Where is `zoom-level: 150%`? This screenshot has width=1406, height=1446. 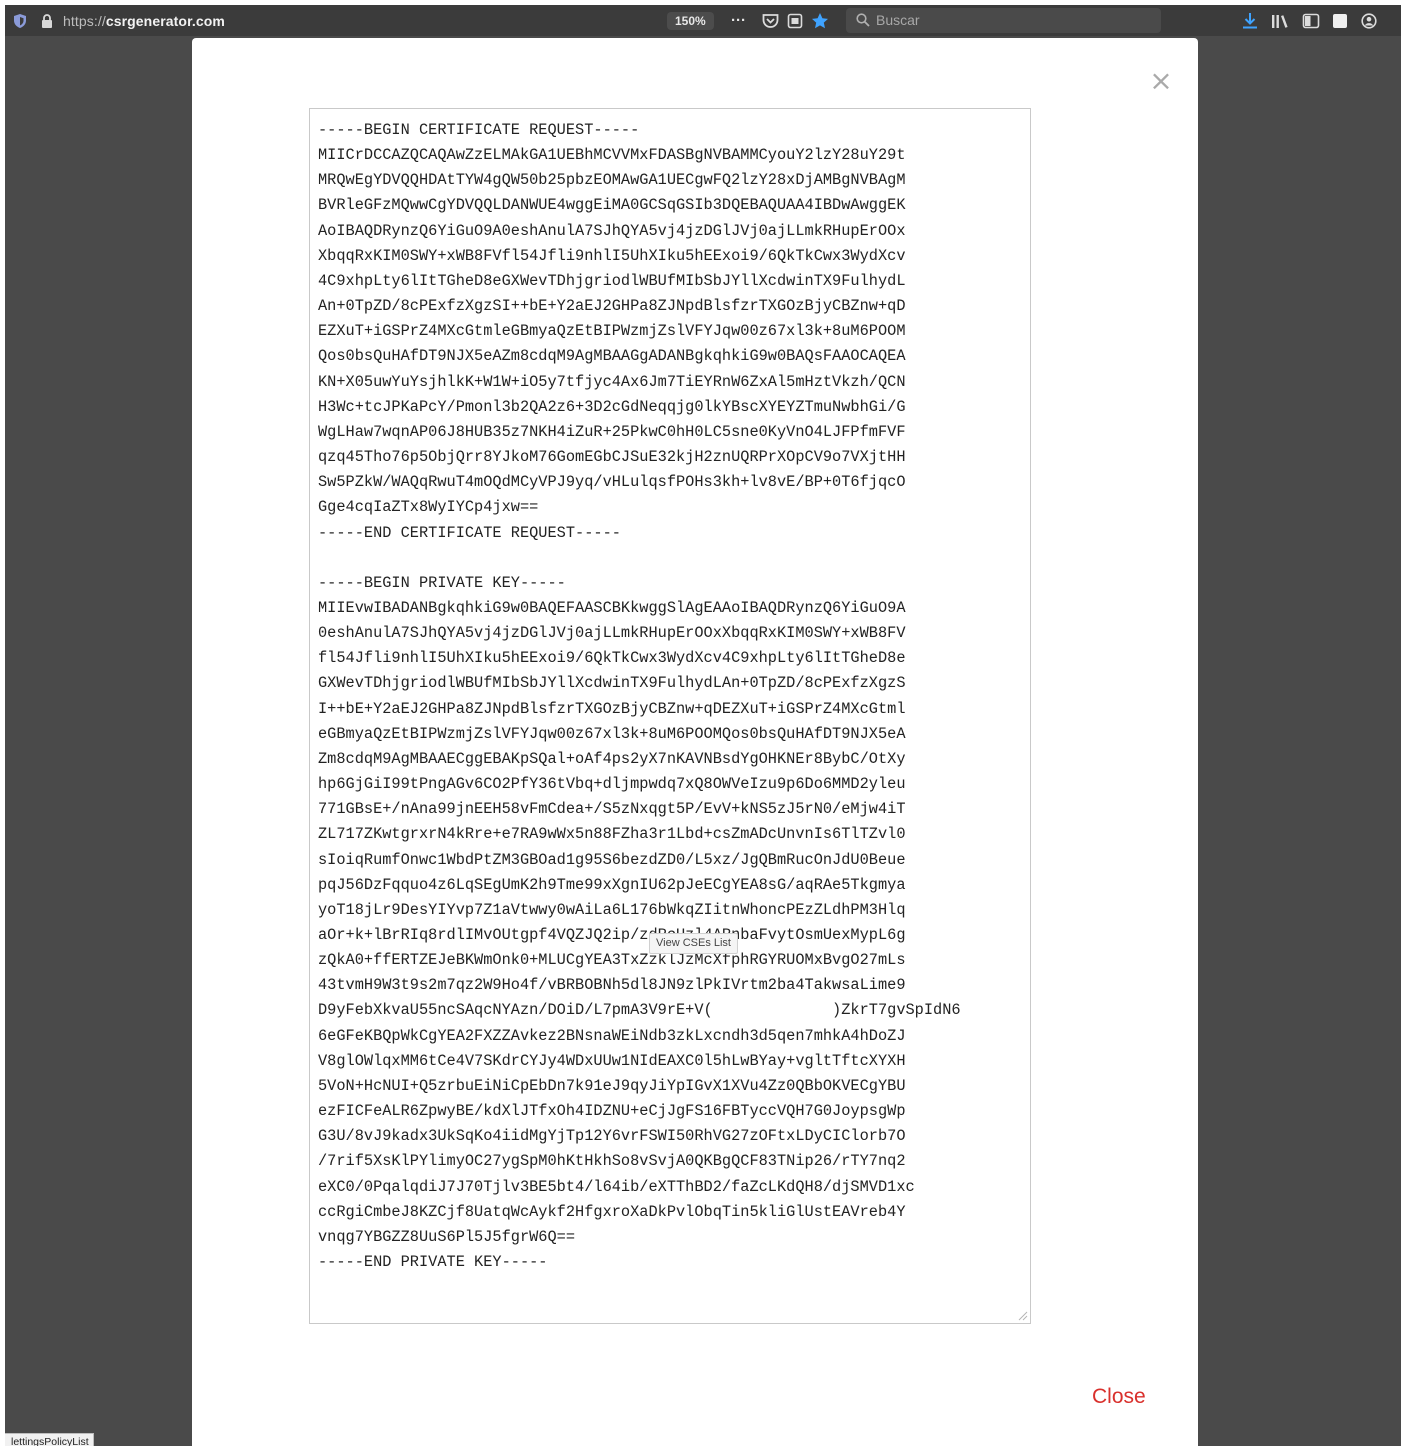 zoom-level: 150% is located at coordinates (690, 20).